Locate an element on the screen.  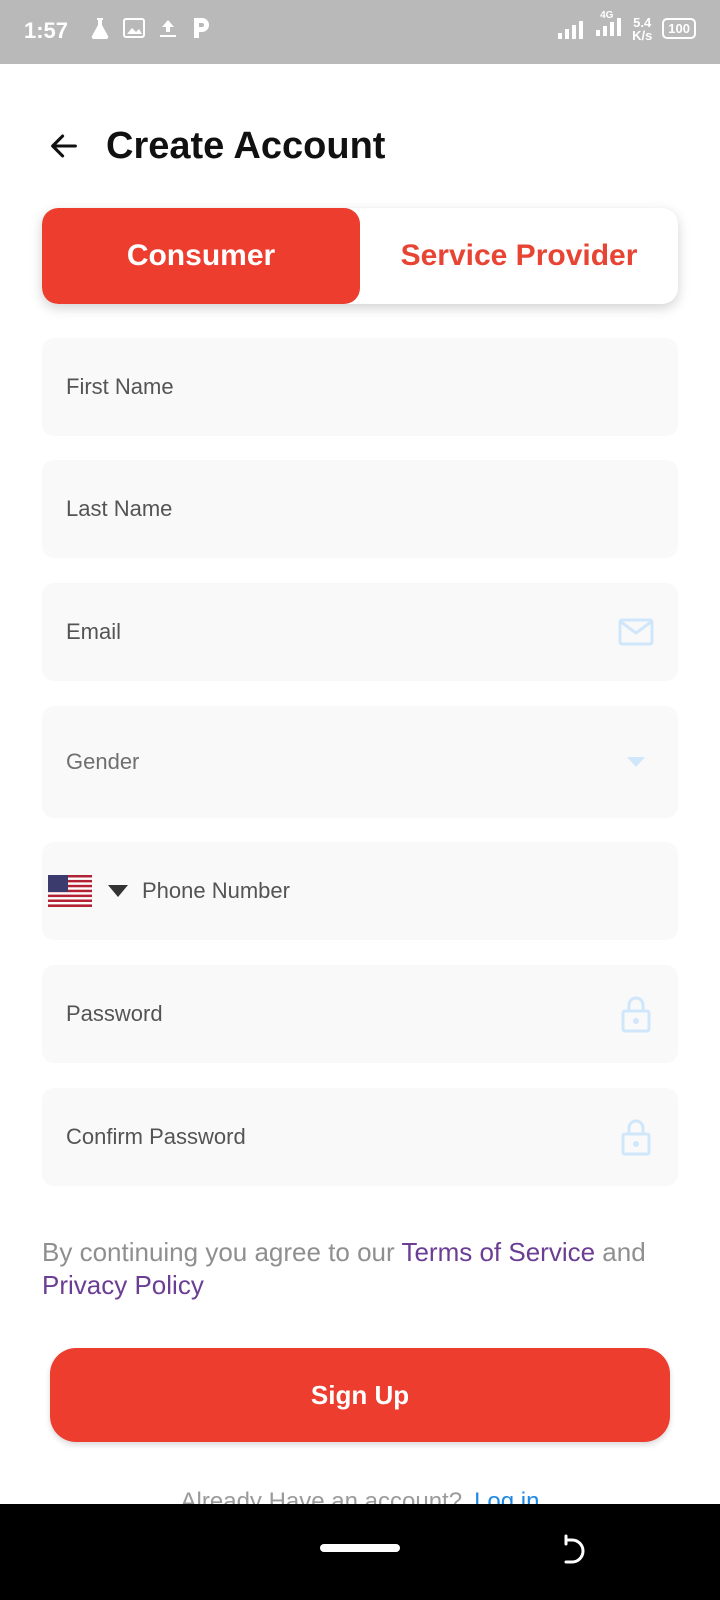
back-button is located at coordinates (64, 146).